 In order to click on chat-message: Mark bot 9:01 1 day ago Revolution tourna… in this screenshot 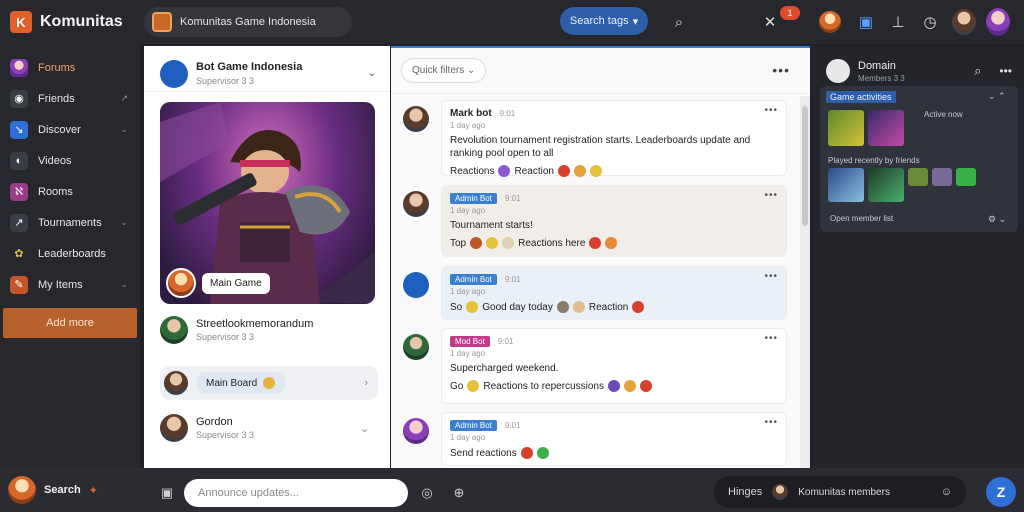, I will do `click(595, 138)`.